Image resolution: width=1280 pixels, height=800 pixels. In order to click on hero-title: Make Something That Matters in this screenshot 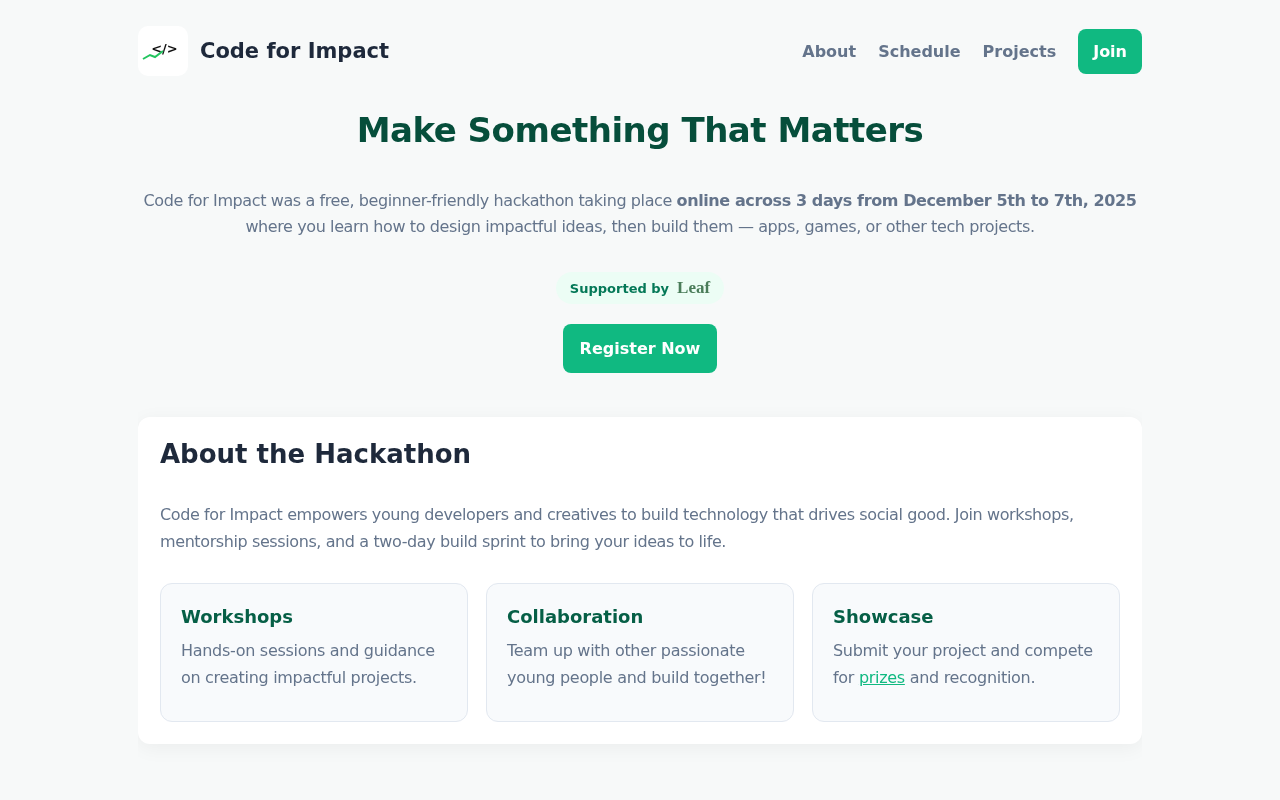, I will do `click(640, 130)`.